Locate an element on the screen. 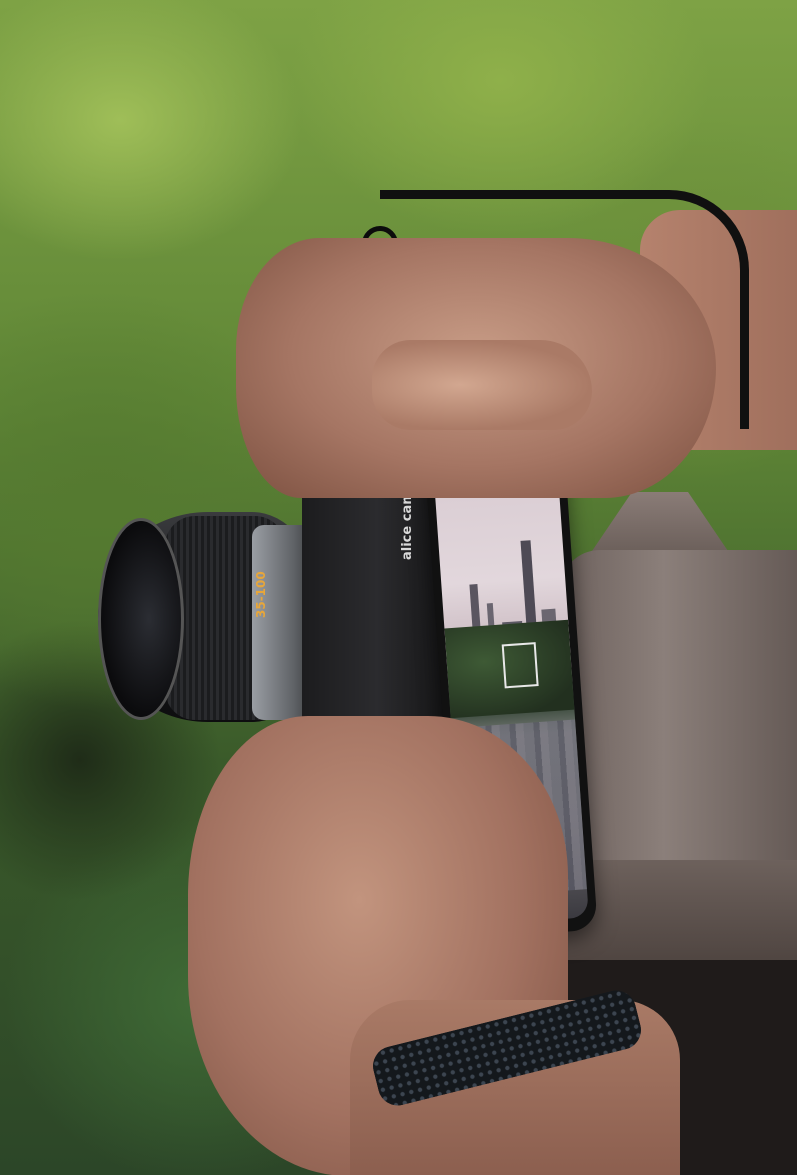 The height and width of the screenshot is (1175, 797). thumb is located at coordinates (482, 385).